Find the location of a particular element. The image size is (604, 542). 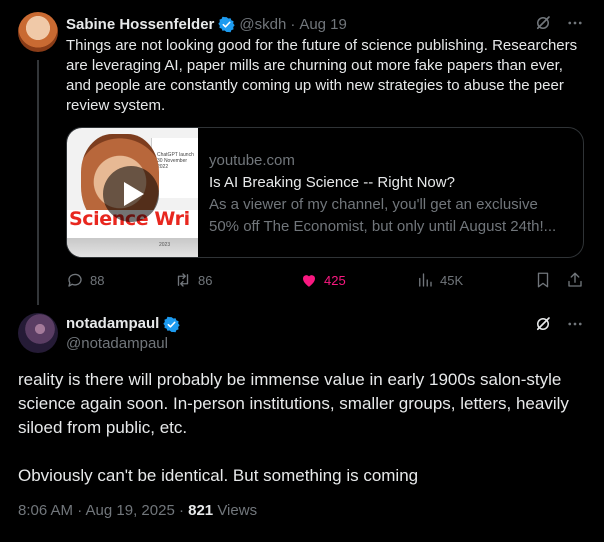

views-count: 45K is located at coordinates (452, 280).